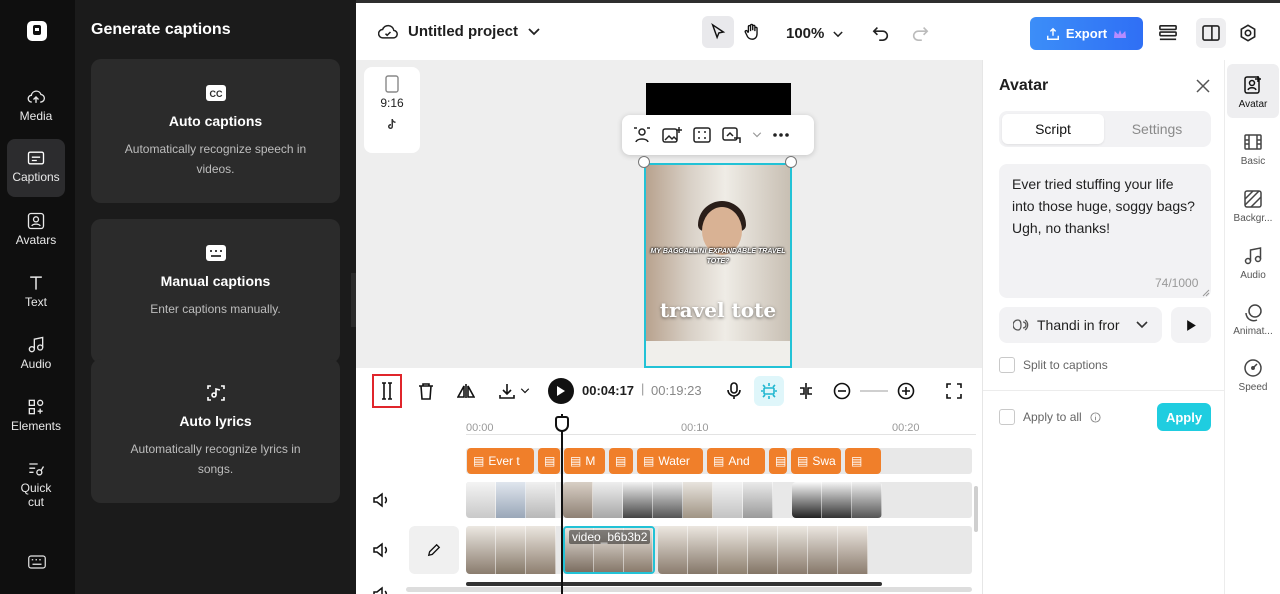  What do you see at coordinates (562, 424) in the screenshot?
I see `playhead-handle` at bounding box center [562, 424].